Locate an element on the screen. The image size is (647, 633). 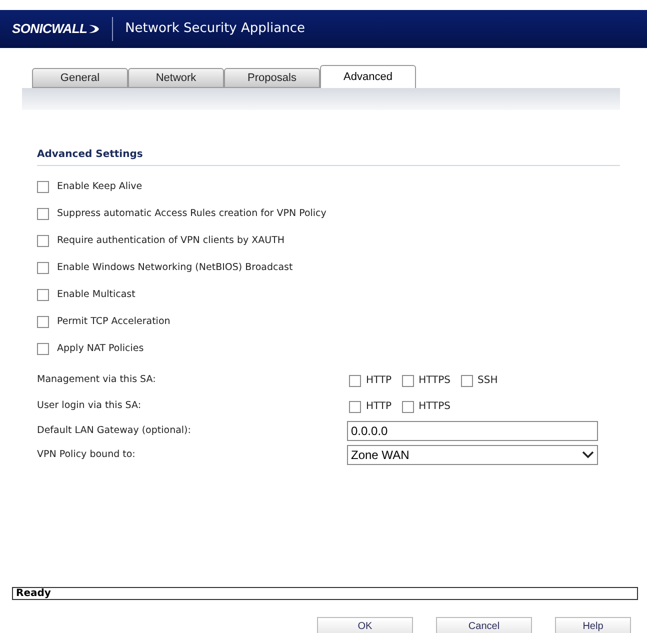
dialog-button: Help is located at coordinates (593, 625).